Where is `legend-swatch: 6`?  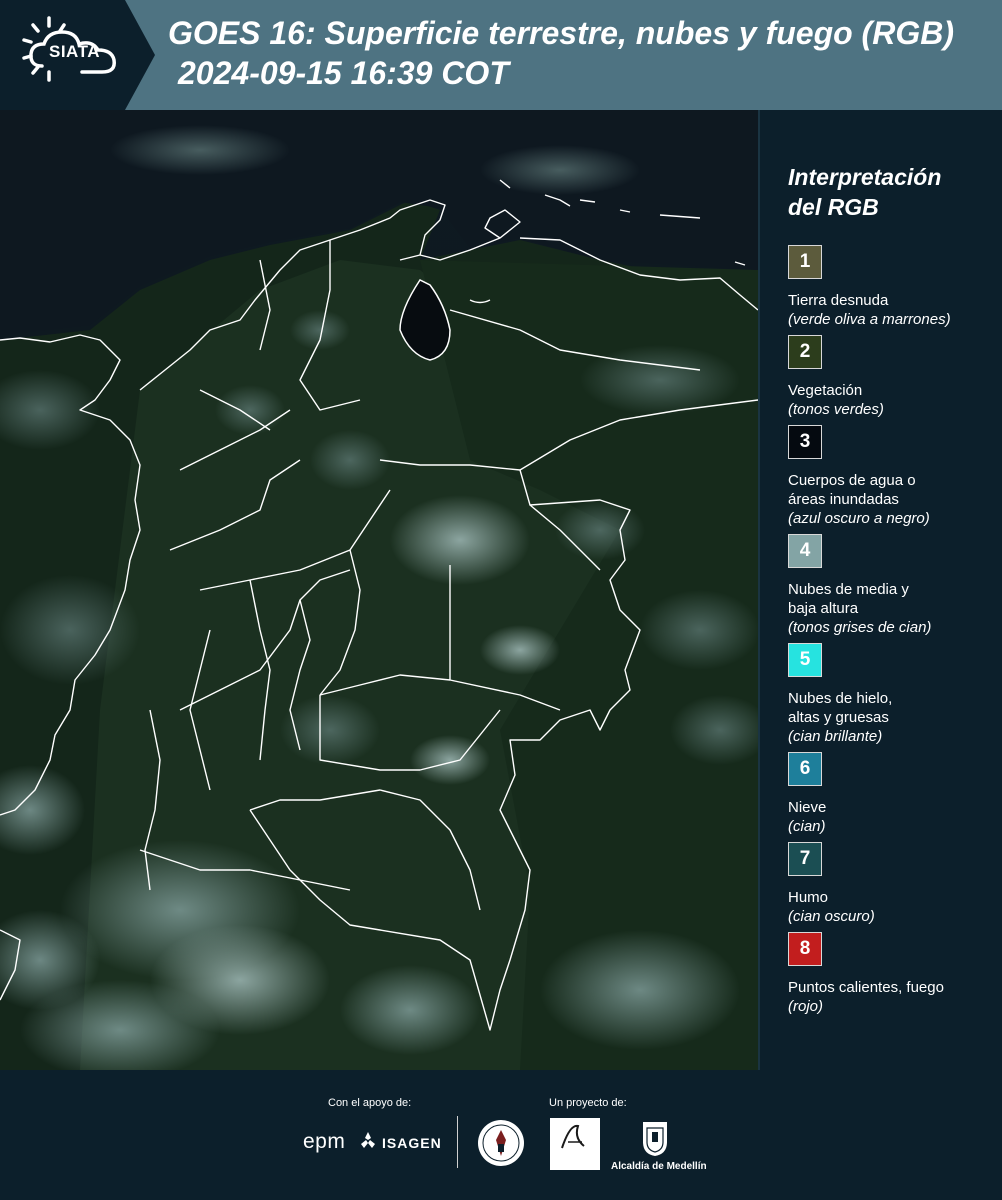
legend-swatch: 6 is located at coordinates (805, 769).